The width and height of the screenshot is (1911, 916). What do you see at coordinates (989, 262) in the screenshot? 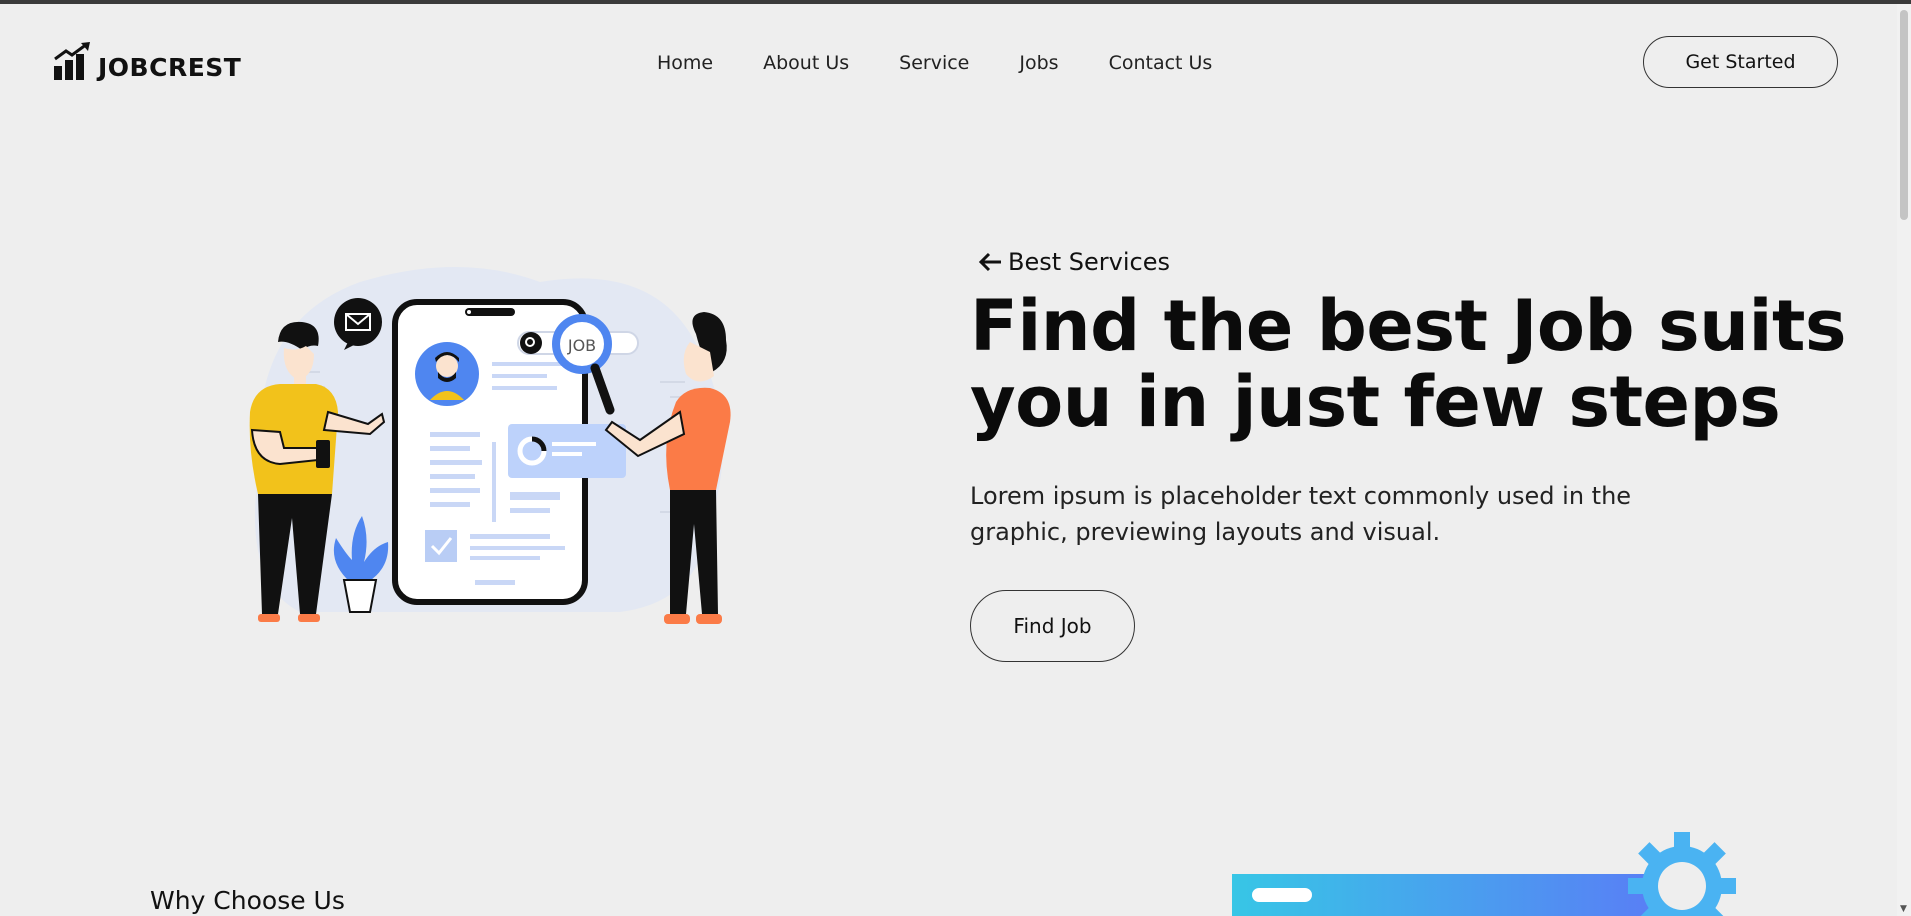
I see `arrow-left-icon` at bounding box center [989, 262].